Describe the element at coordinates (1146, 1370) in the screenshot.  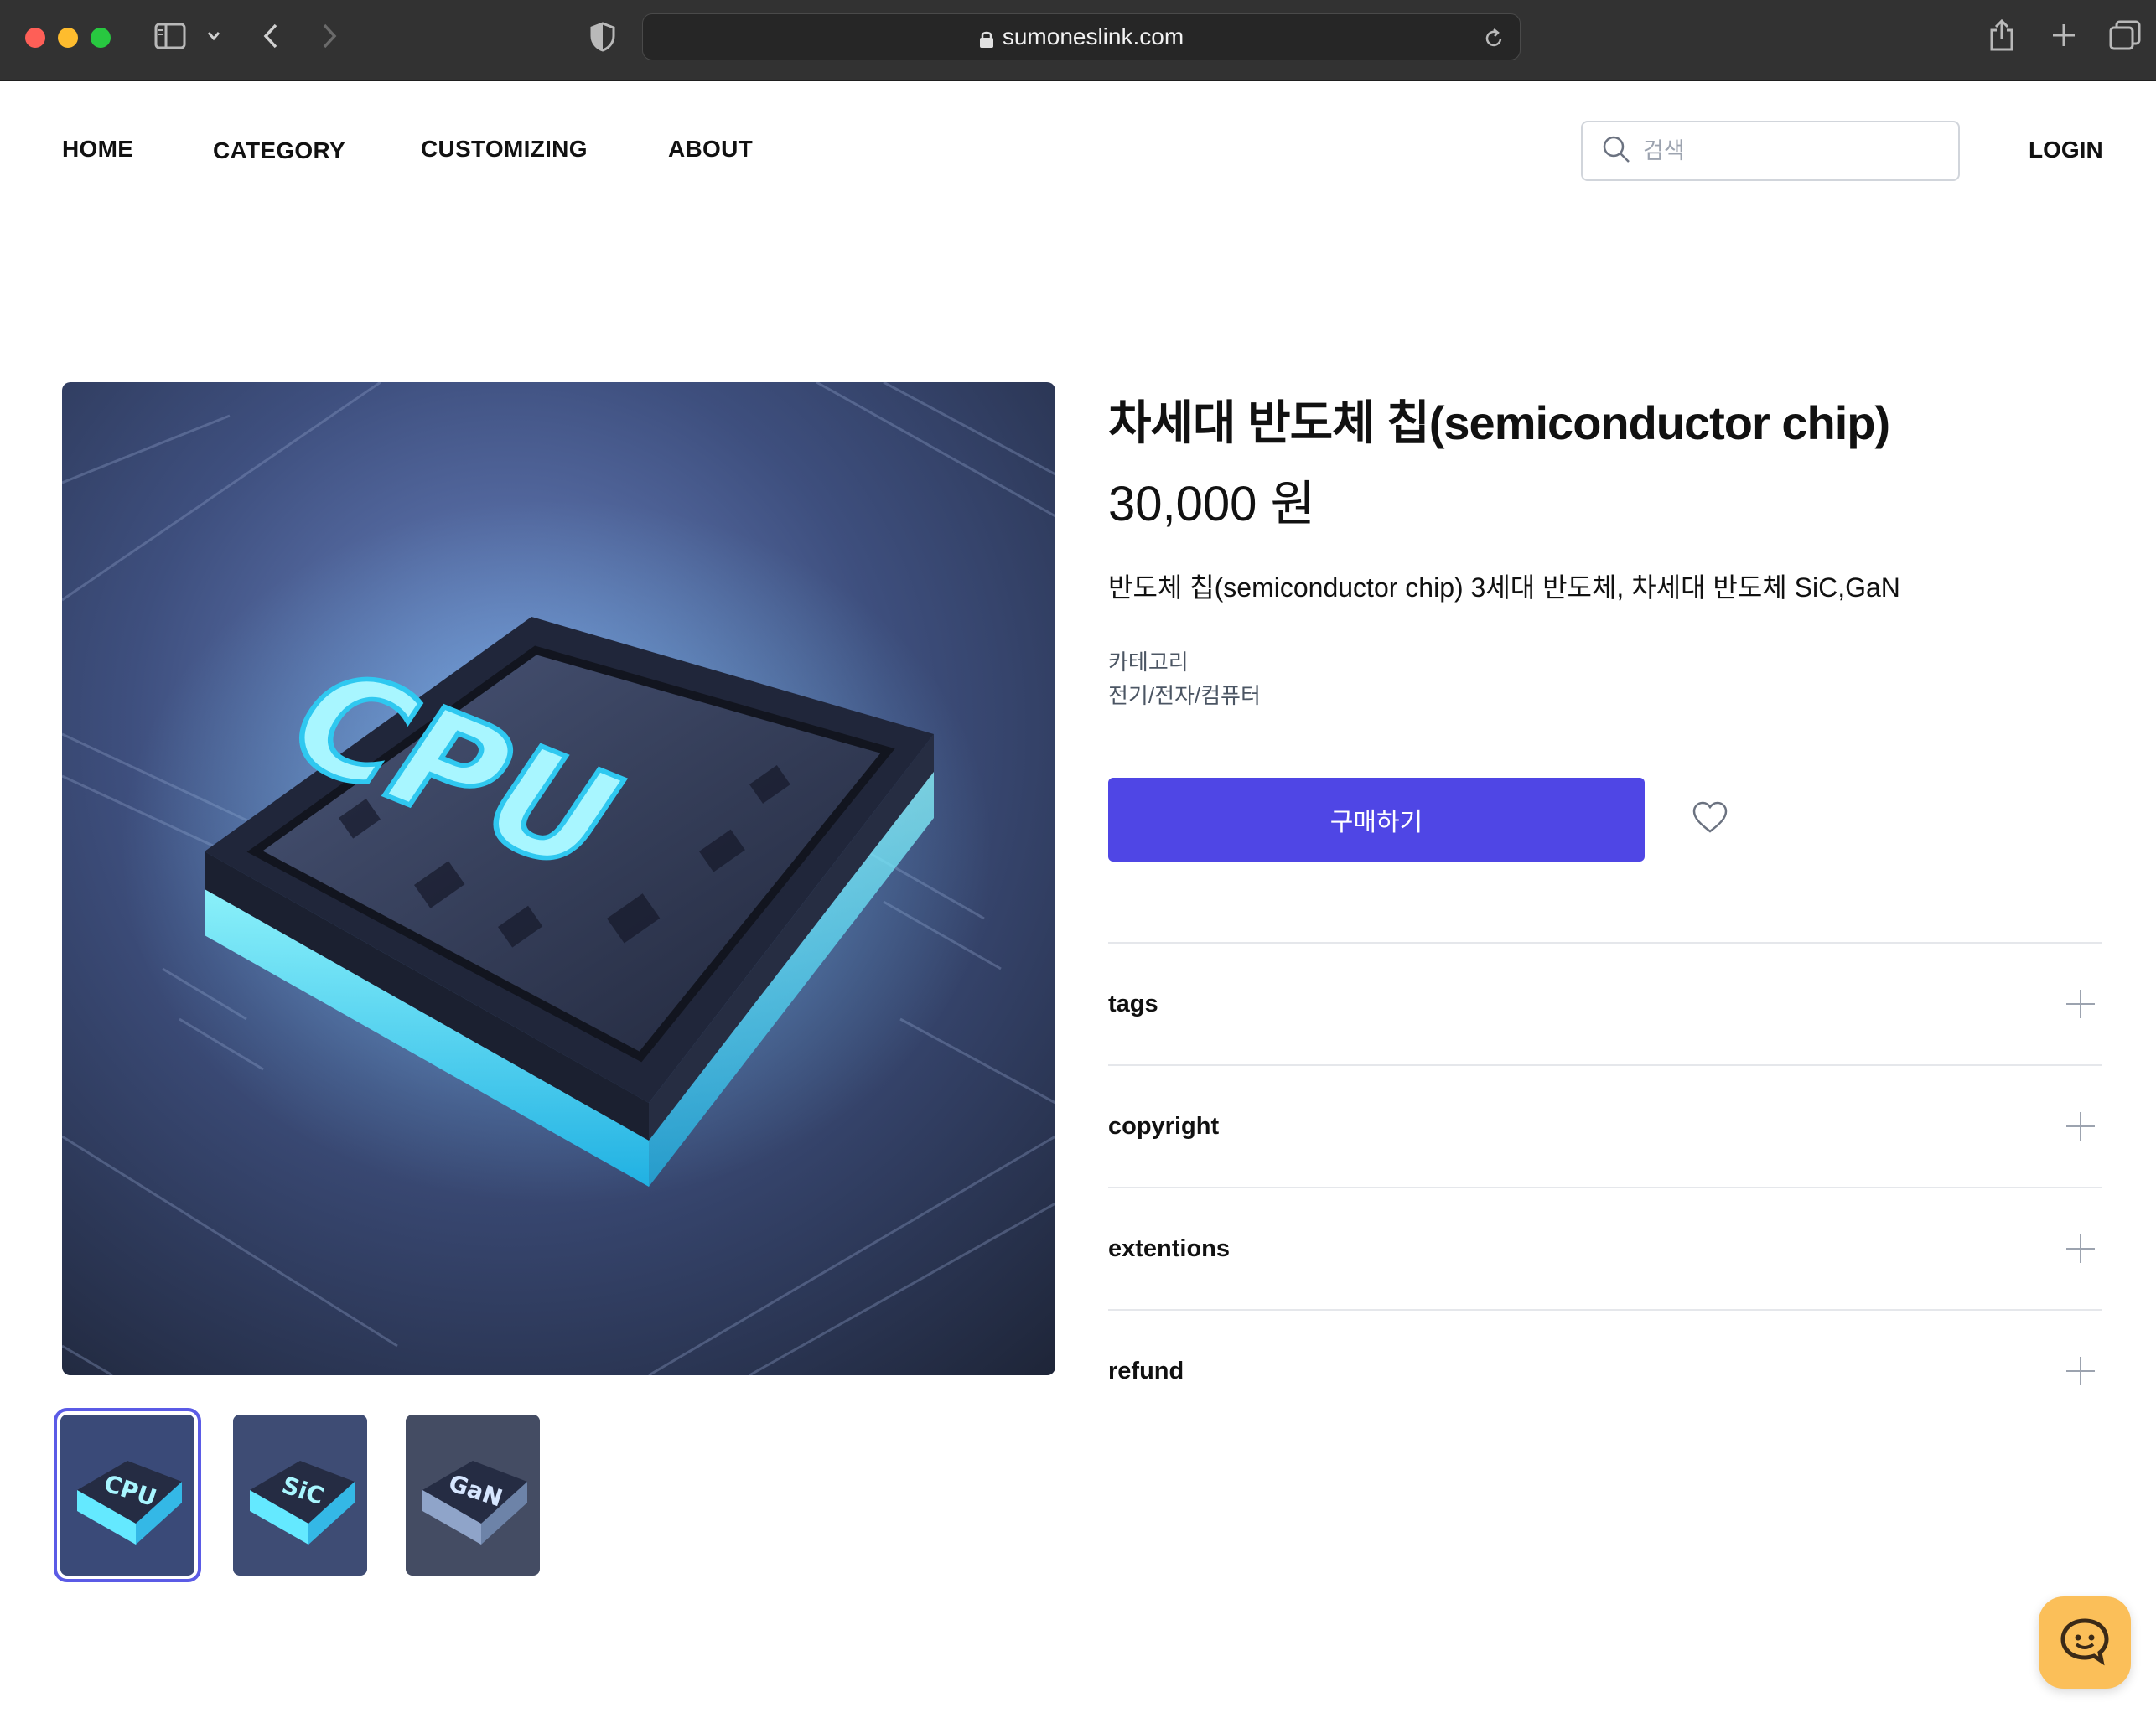
I see `accordion-label: refund` at that location.